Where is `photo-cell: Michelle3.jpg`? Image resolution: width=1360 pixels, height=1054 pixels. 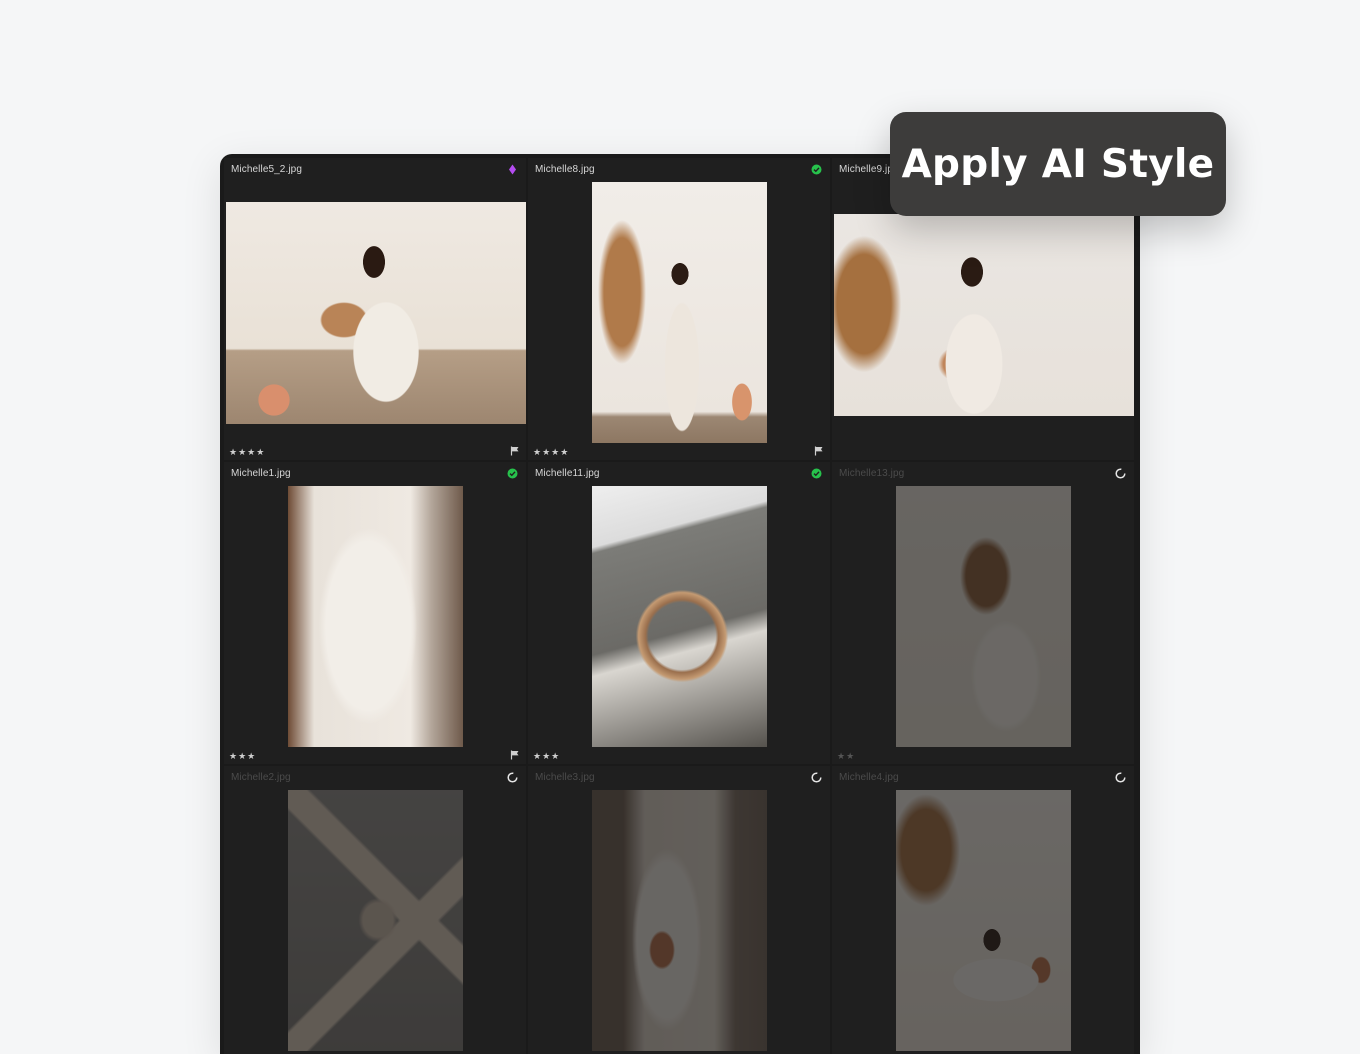
photo-cell: Michelle3.jpg is located at coordinates (679, 910).